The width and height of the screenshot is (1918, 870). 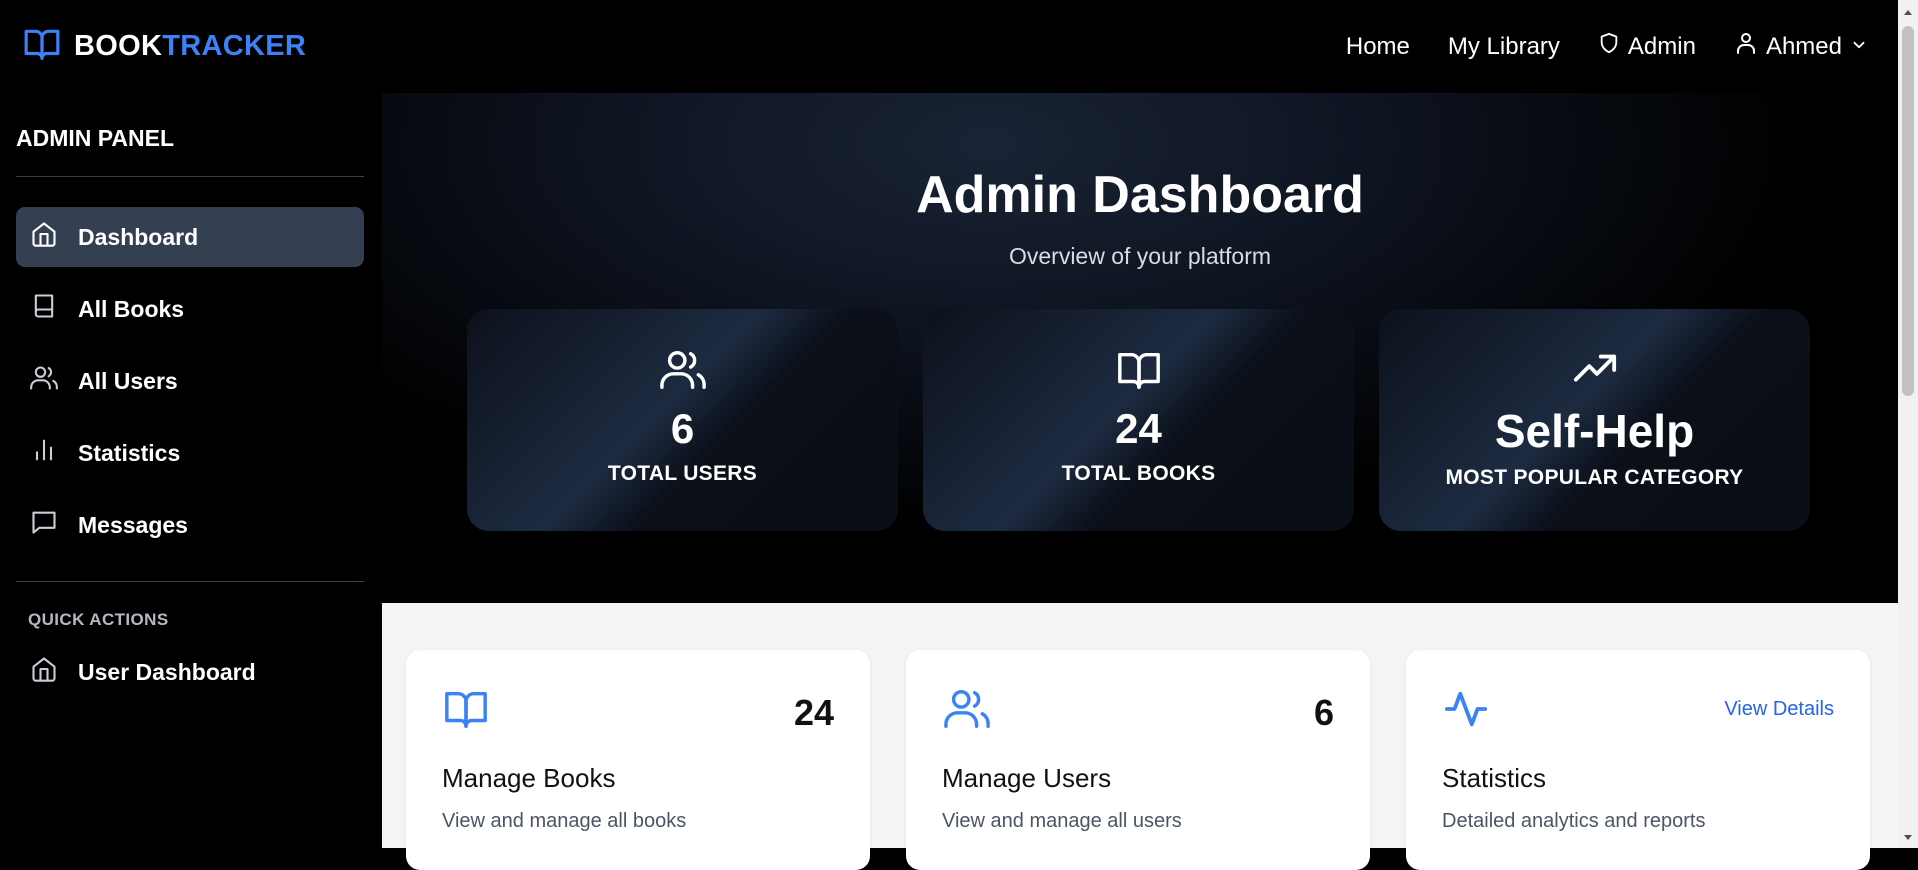 I want to click on stat-value: 6, so click(x=682, y=428).